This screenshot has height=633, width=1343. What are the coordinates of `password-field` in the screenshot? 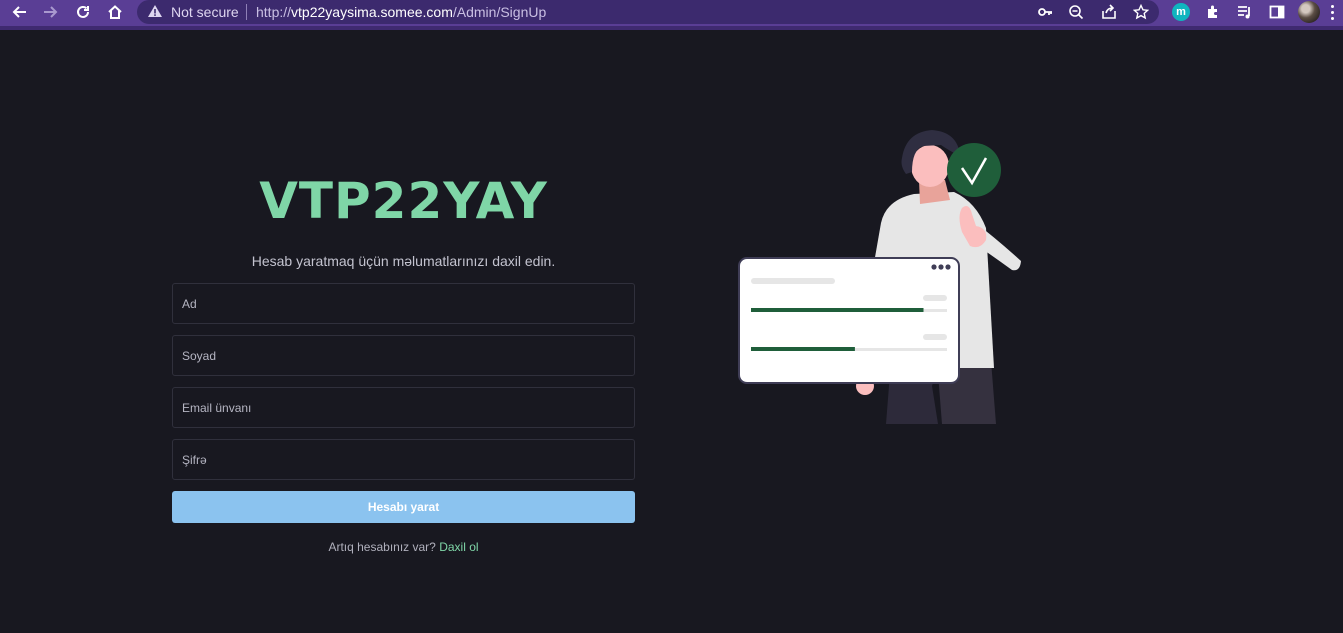 It's located at (403, 459).